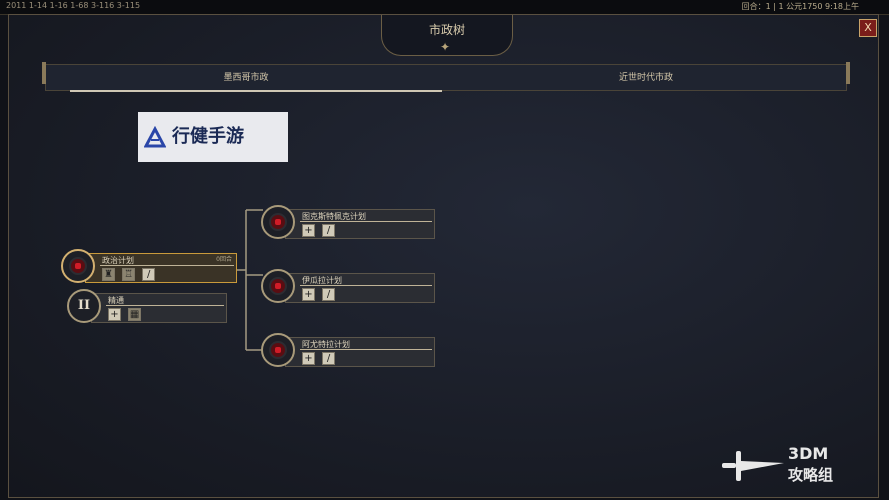  I want to click on unlock-icons: ♜ ♖ /, so click(129, 275).